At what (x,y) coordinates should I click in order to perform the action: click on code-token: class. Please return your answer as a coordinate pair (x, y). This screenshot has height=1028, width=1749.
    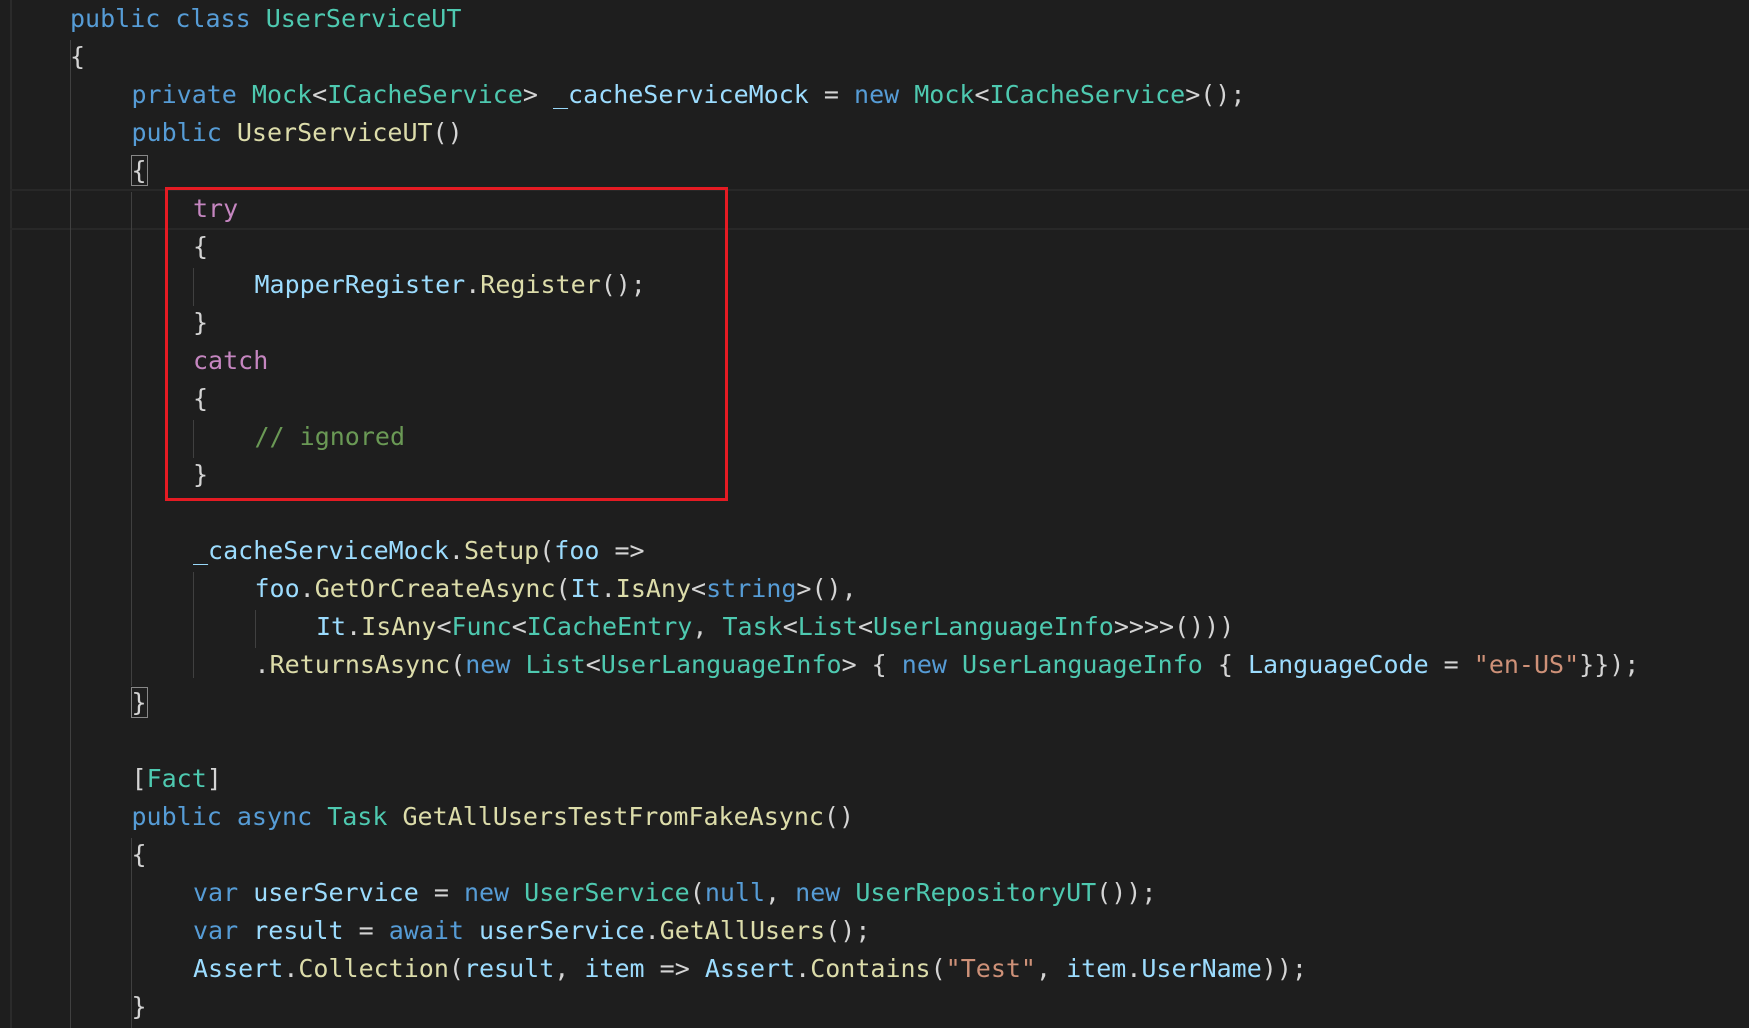
    Looking at the image, I should click on (213, 18).